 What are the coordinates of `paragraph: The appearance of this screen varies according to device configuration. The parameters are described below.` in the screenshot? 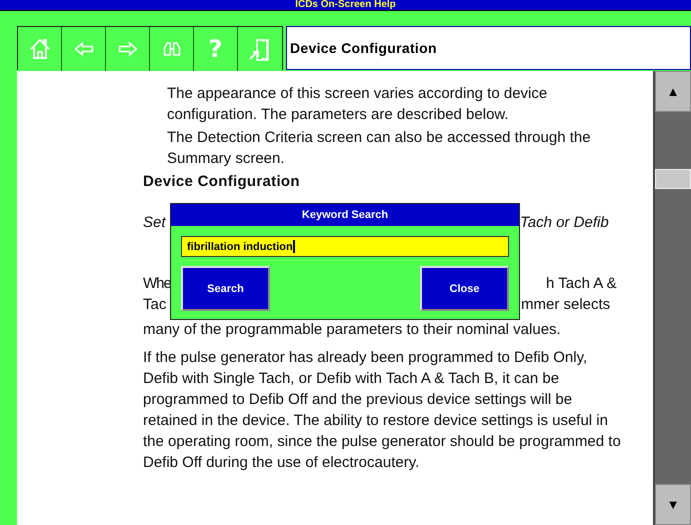 It's located at (357, 104).